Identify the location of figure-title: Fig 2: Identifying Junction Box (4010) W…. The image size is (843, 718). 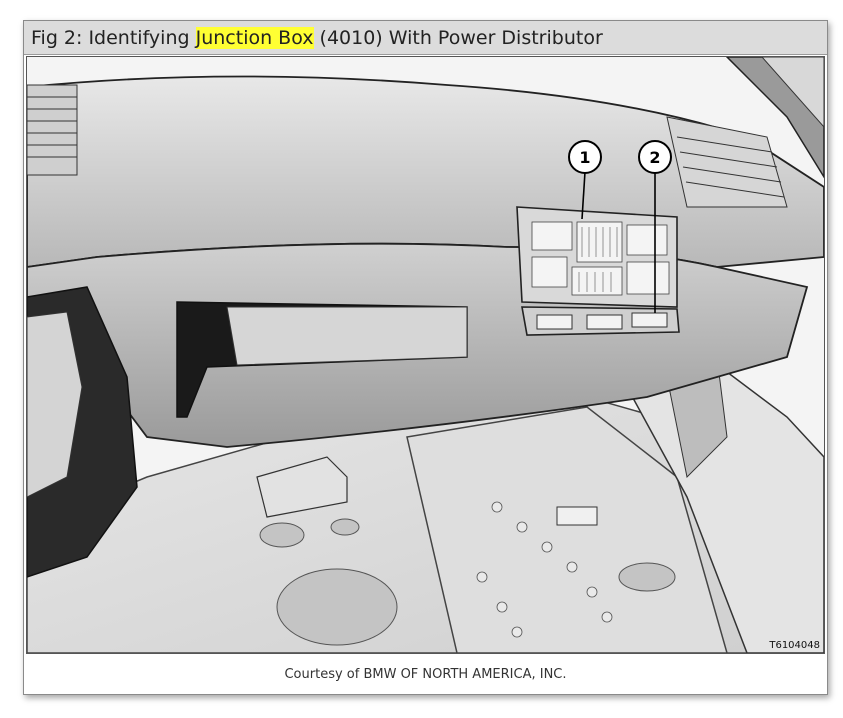
(425, 38).